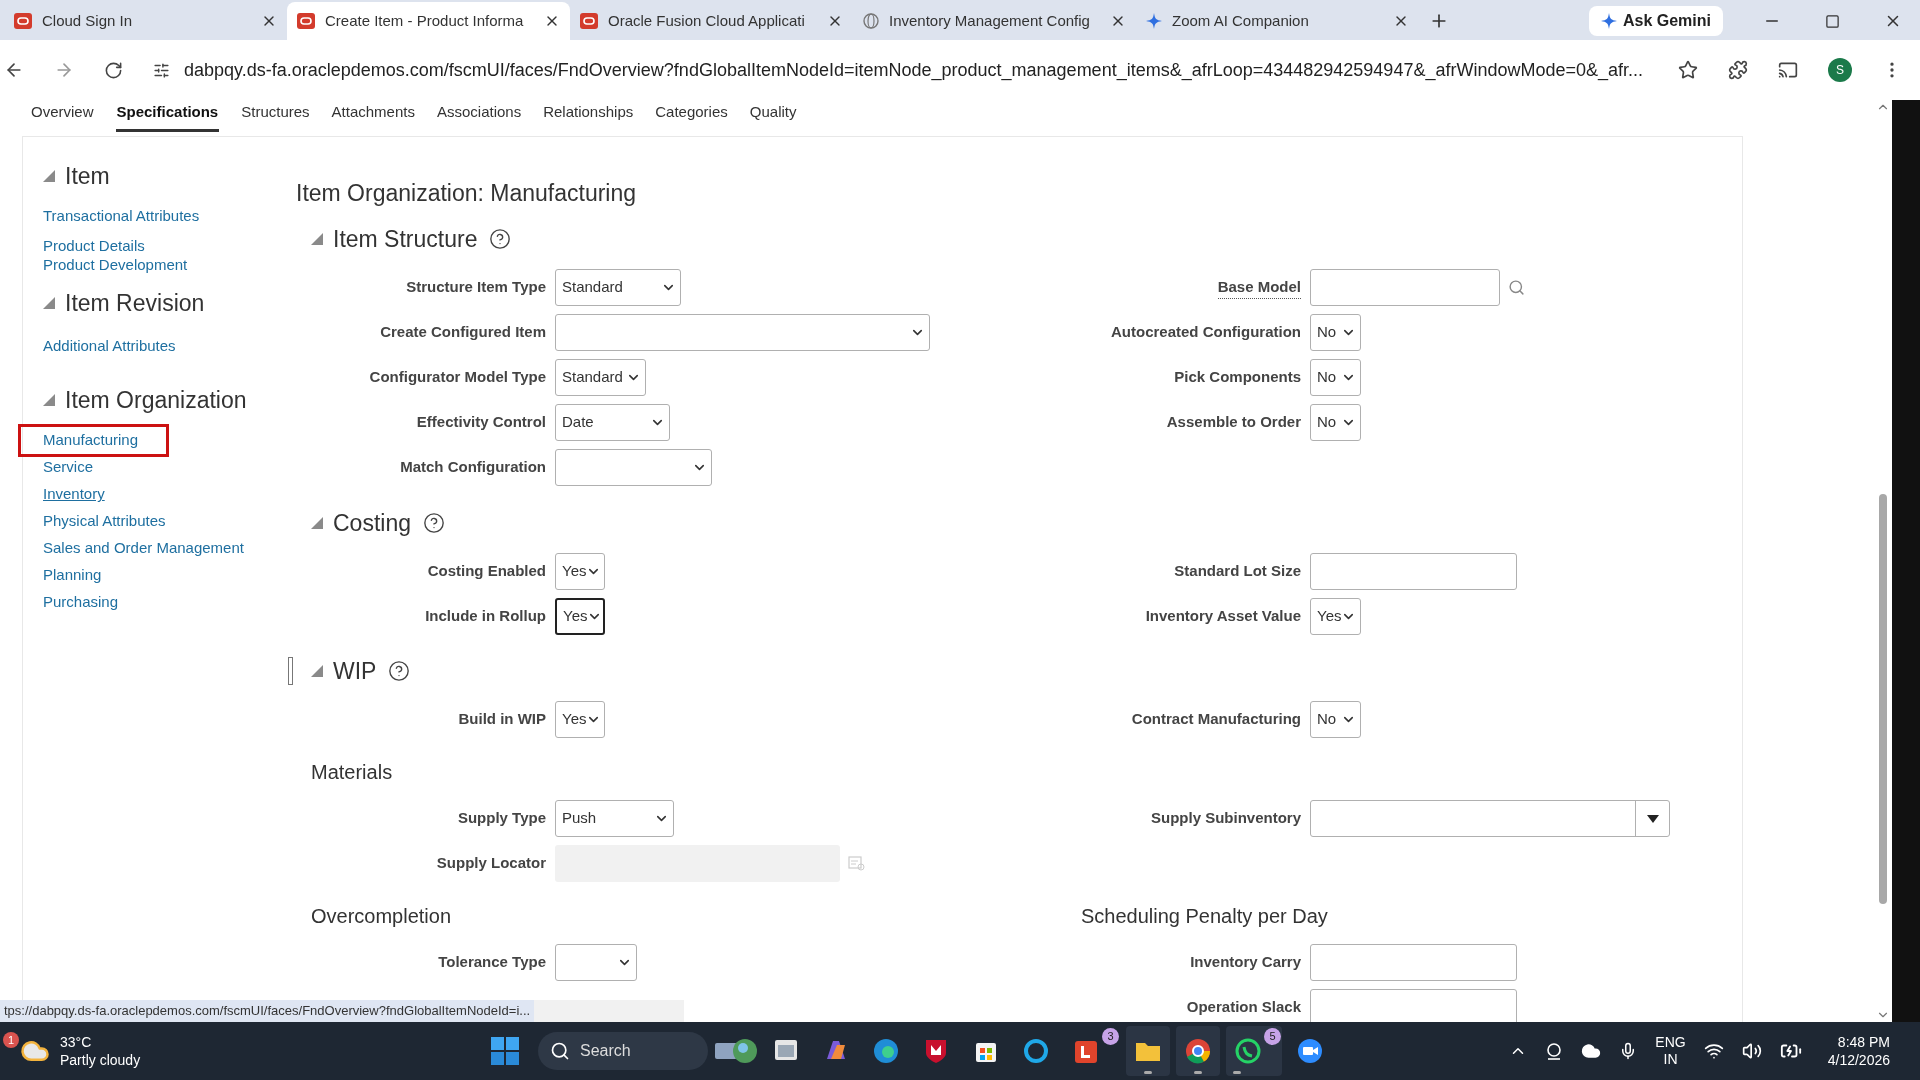 The width and height of the screenshot is (1920, 1080). Describe the element at coordinates (1272, 1036) in the screenshot. I see `notification-badge: 5` at that location.